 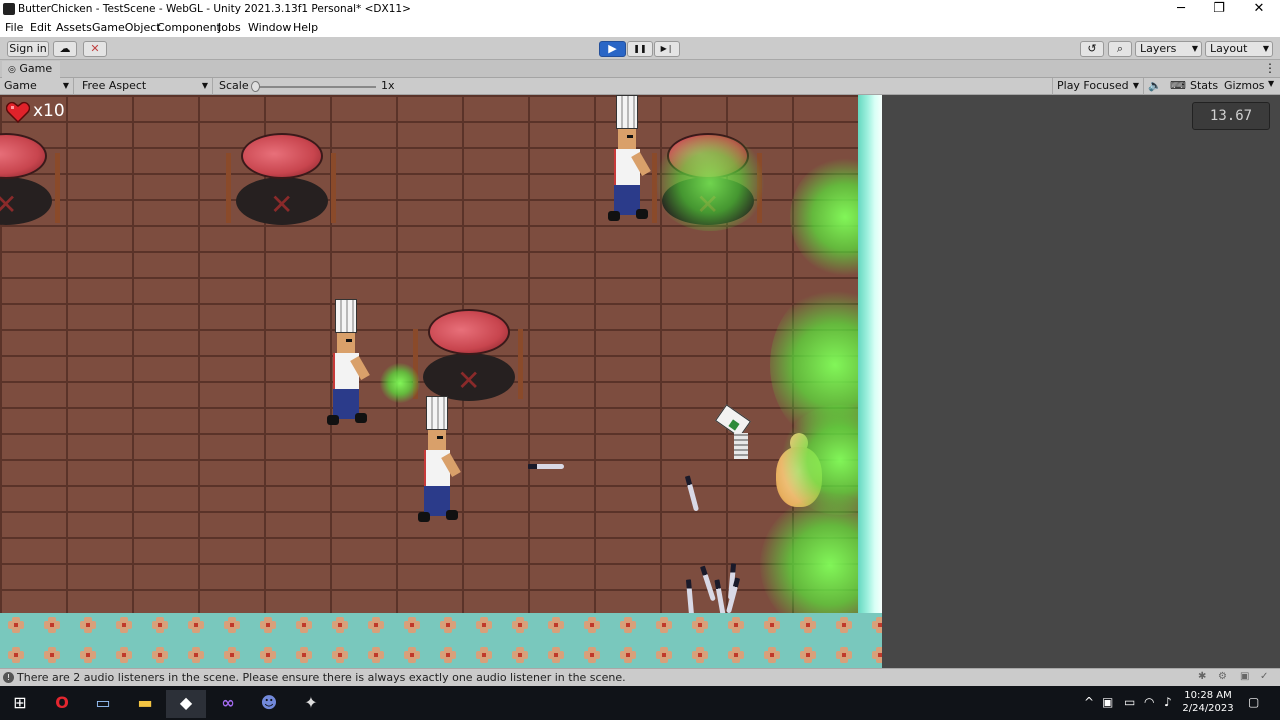 What do you see at coordinates (1208, 702) in the screenshot?
I see `system-clock: 10:28 AM 2/24/2023` at bounding box center [1208, 702].